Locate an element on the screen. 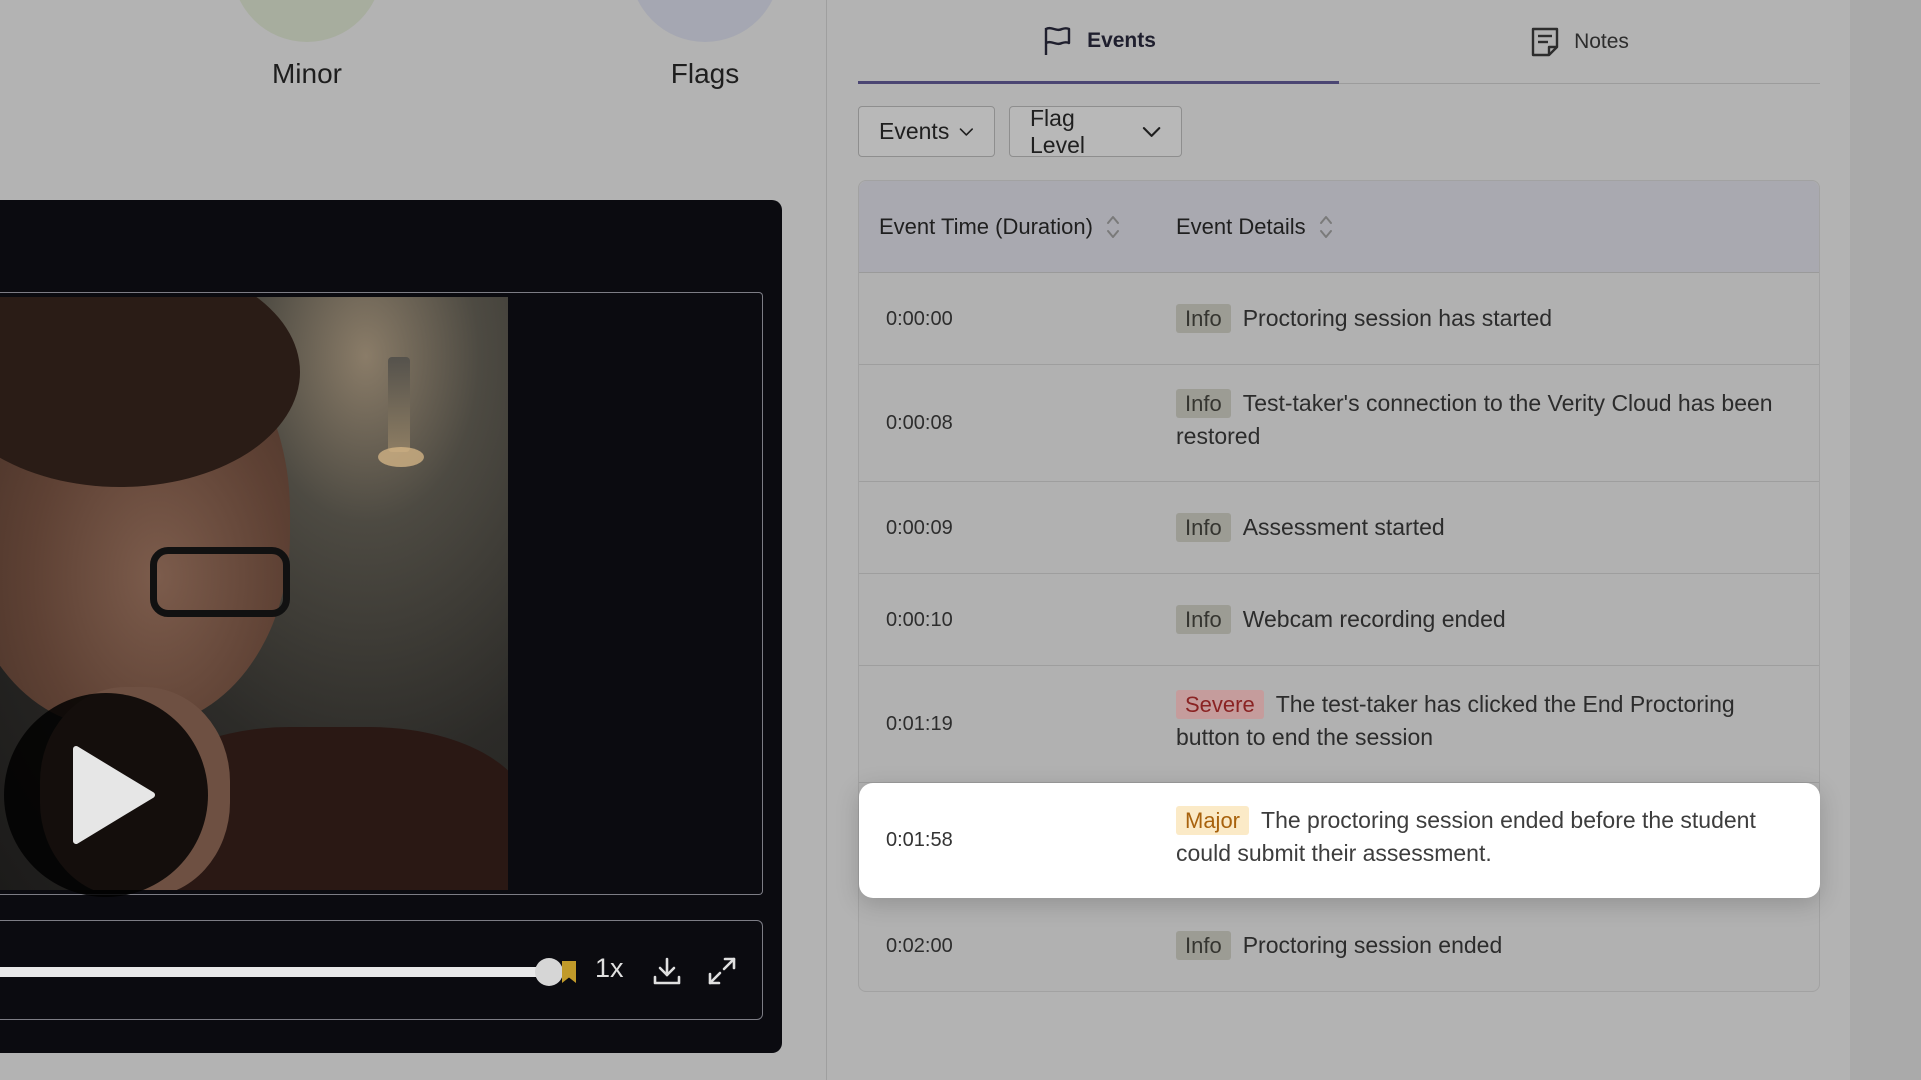 The width and height of the screenshot is (1921, 1080). lamp-glow is located at coordinates (401, 457).